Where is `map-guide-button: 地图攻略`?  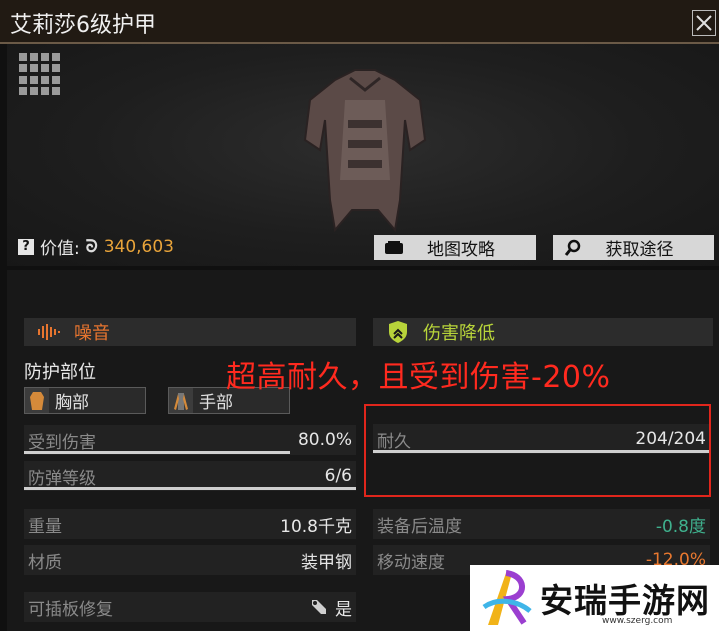
map-guide-button: 地图攻略 is located at coordinates (455, 247).